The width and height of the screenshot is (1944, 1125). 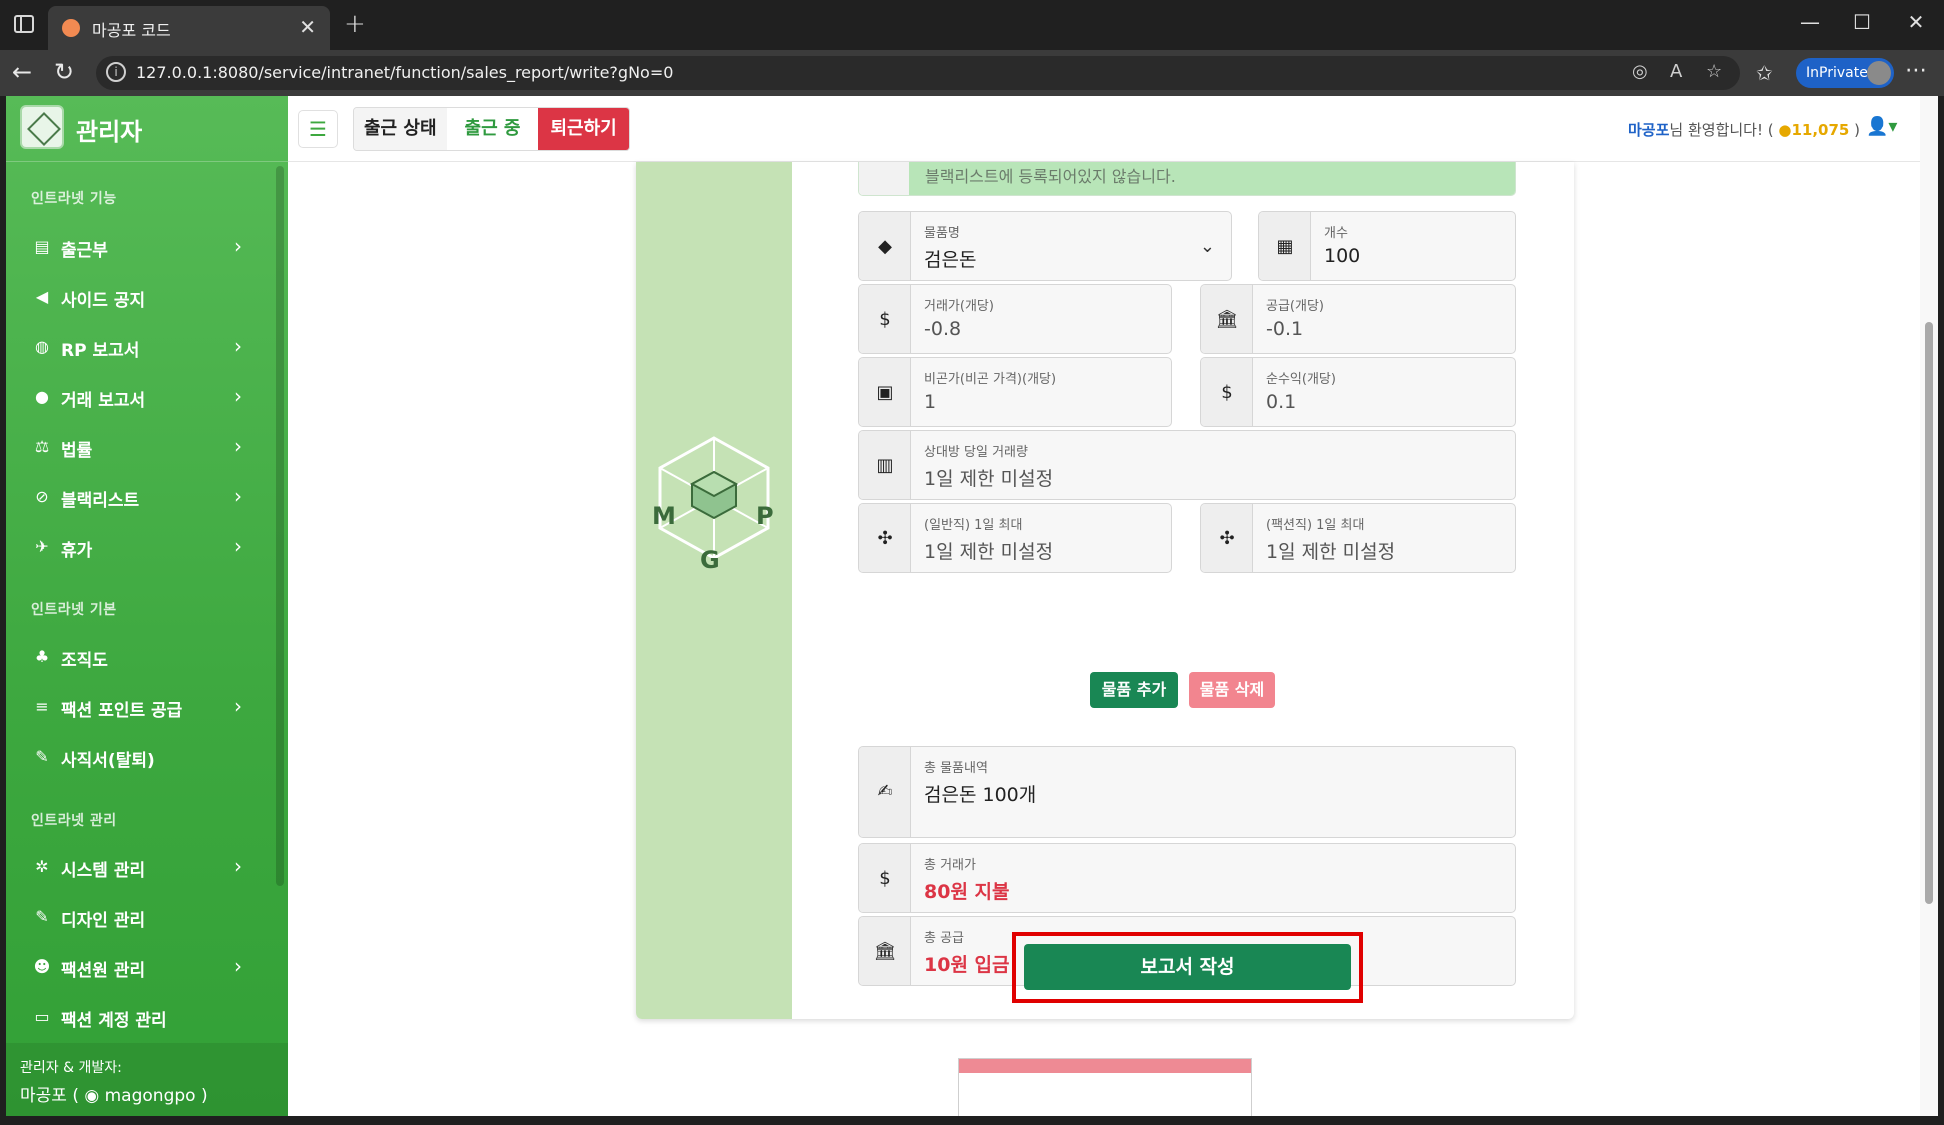 I want to click on secondary-card, so click(x=1105, y=1087).